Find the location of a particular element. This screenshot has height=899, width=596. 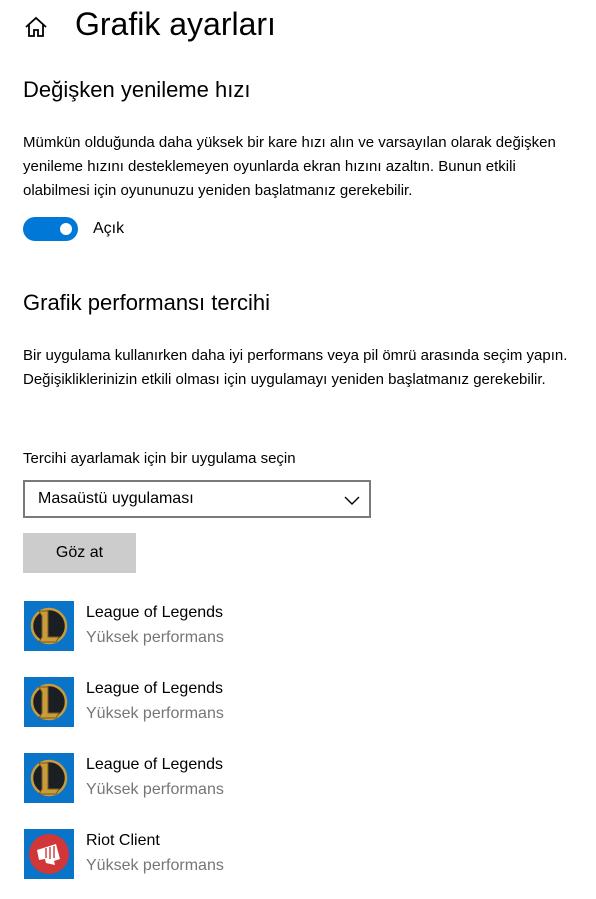

variable-refresh-heading: Değişken yenileme hızı is located at coordinates (137, 89).